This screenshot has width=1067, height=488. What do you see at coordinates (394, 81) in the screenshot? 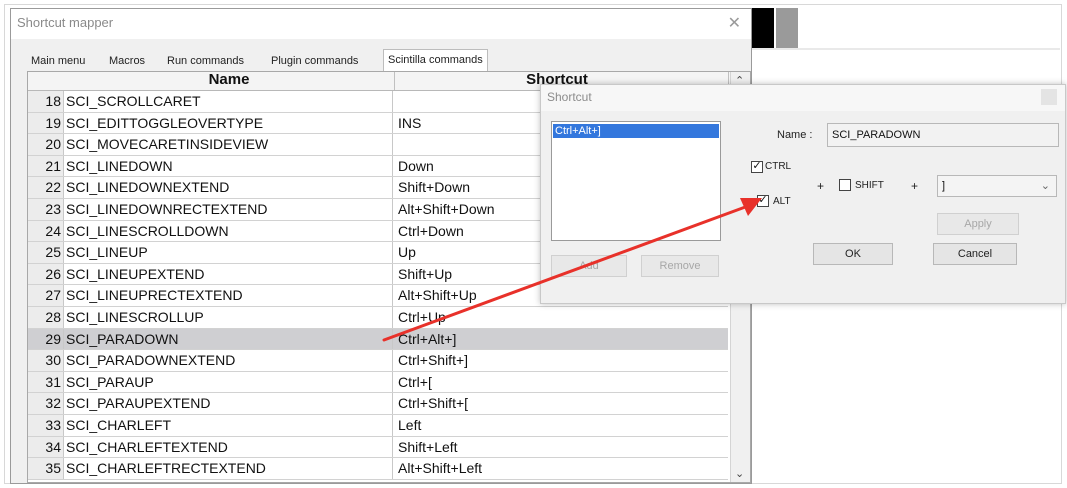
I see `column-divider` at bounding box center [394, 81].